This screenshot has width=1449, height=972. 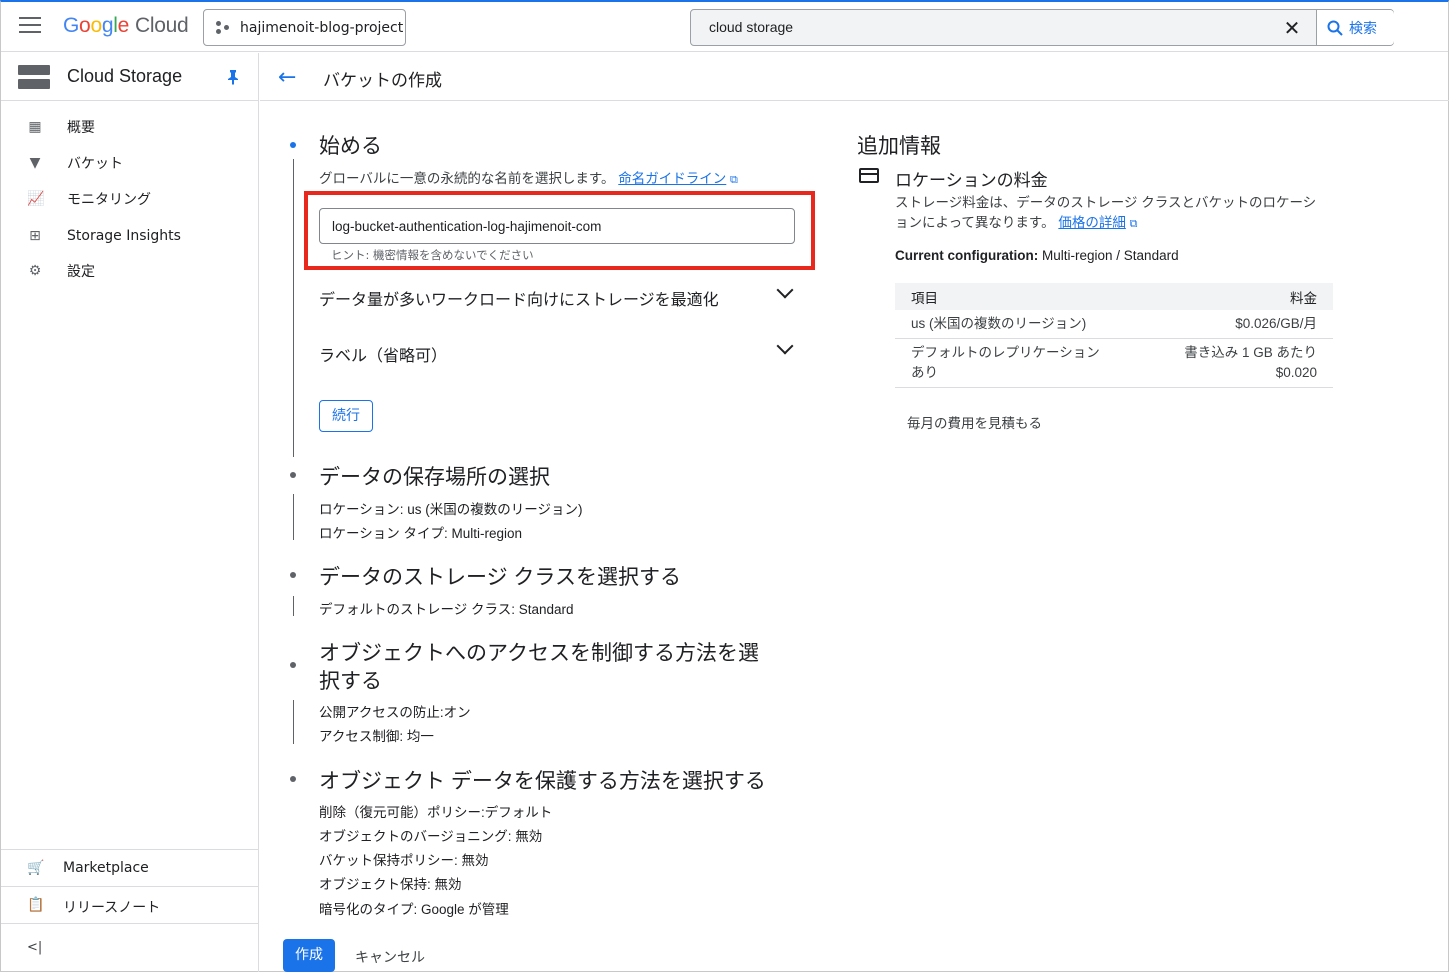 I want to click on release-notes-icon: 📋, so click(x=36, y=905).